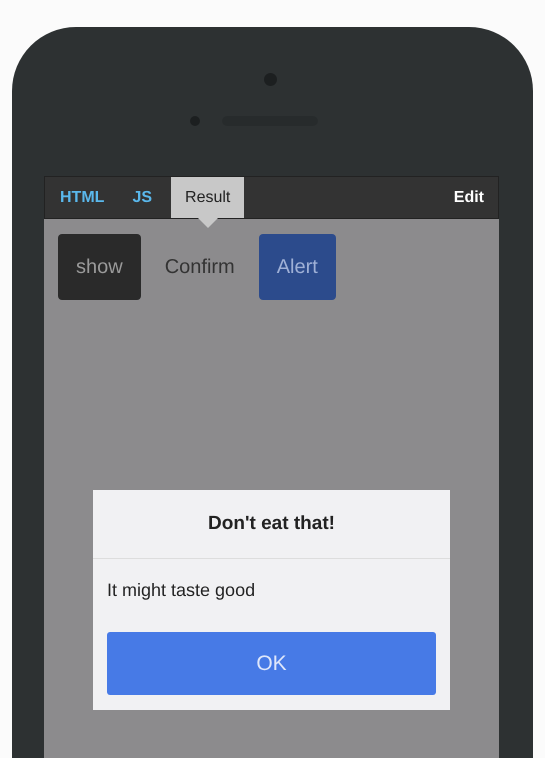 The image size is (545, 758). Describe the element at coordinates (82, 197) in the screenshot. I see `tab: HTML` at that location.